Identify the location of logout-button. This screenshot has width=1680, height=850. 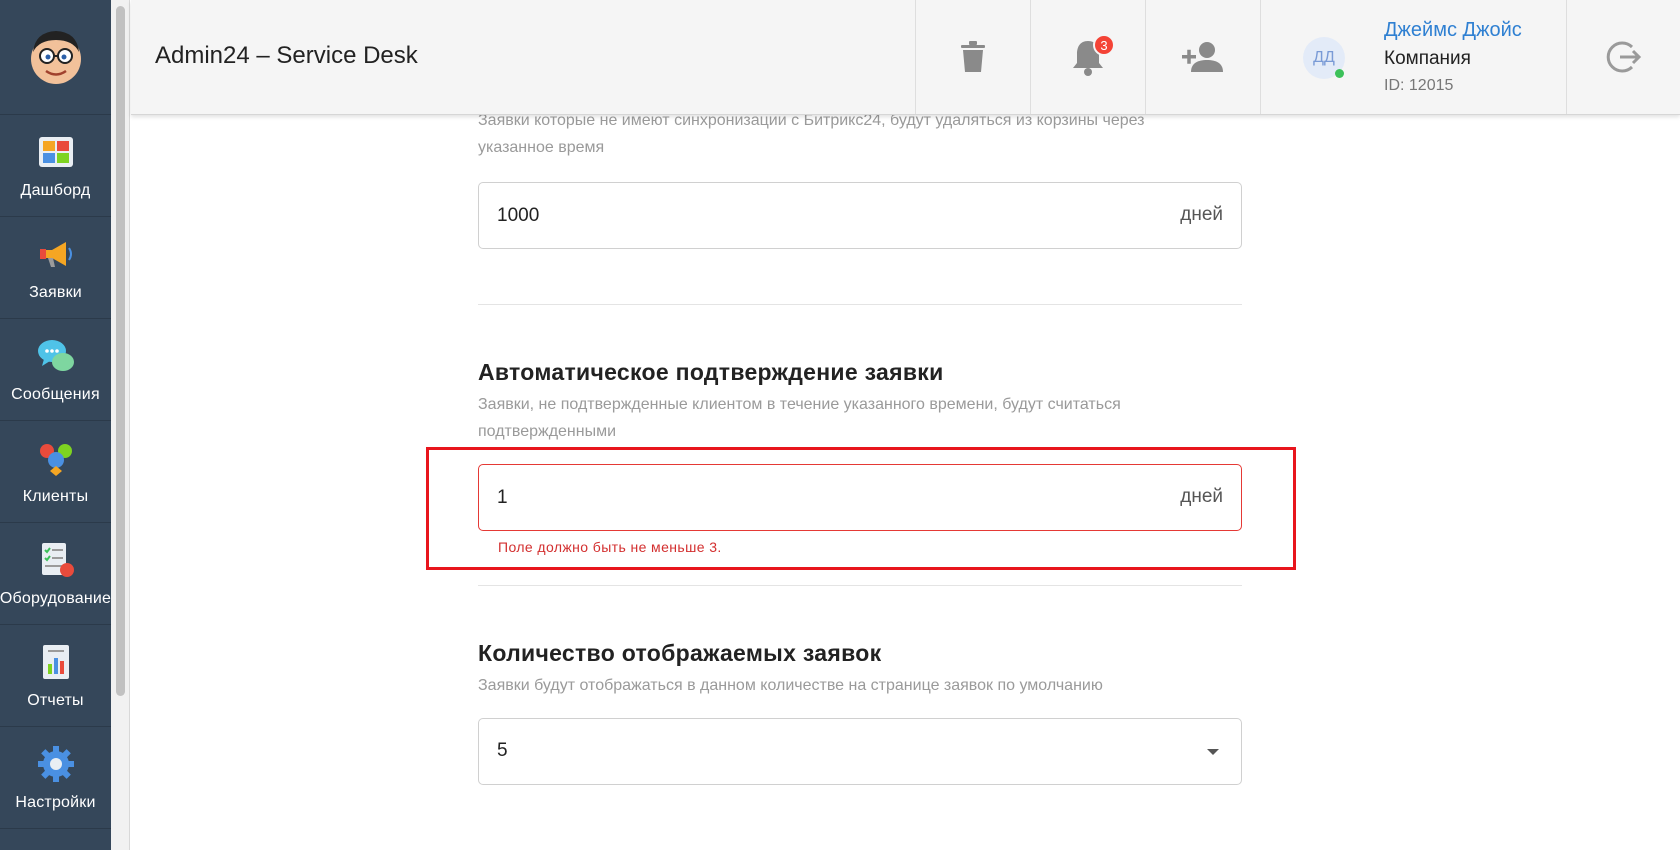
(1623, 57).